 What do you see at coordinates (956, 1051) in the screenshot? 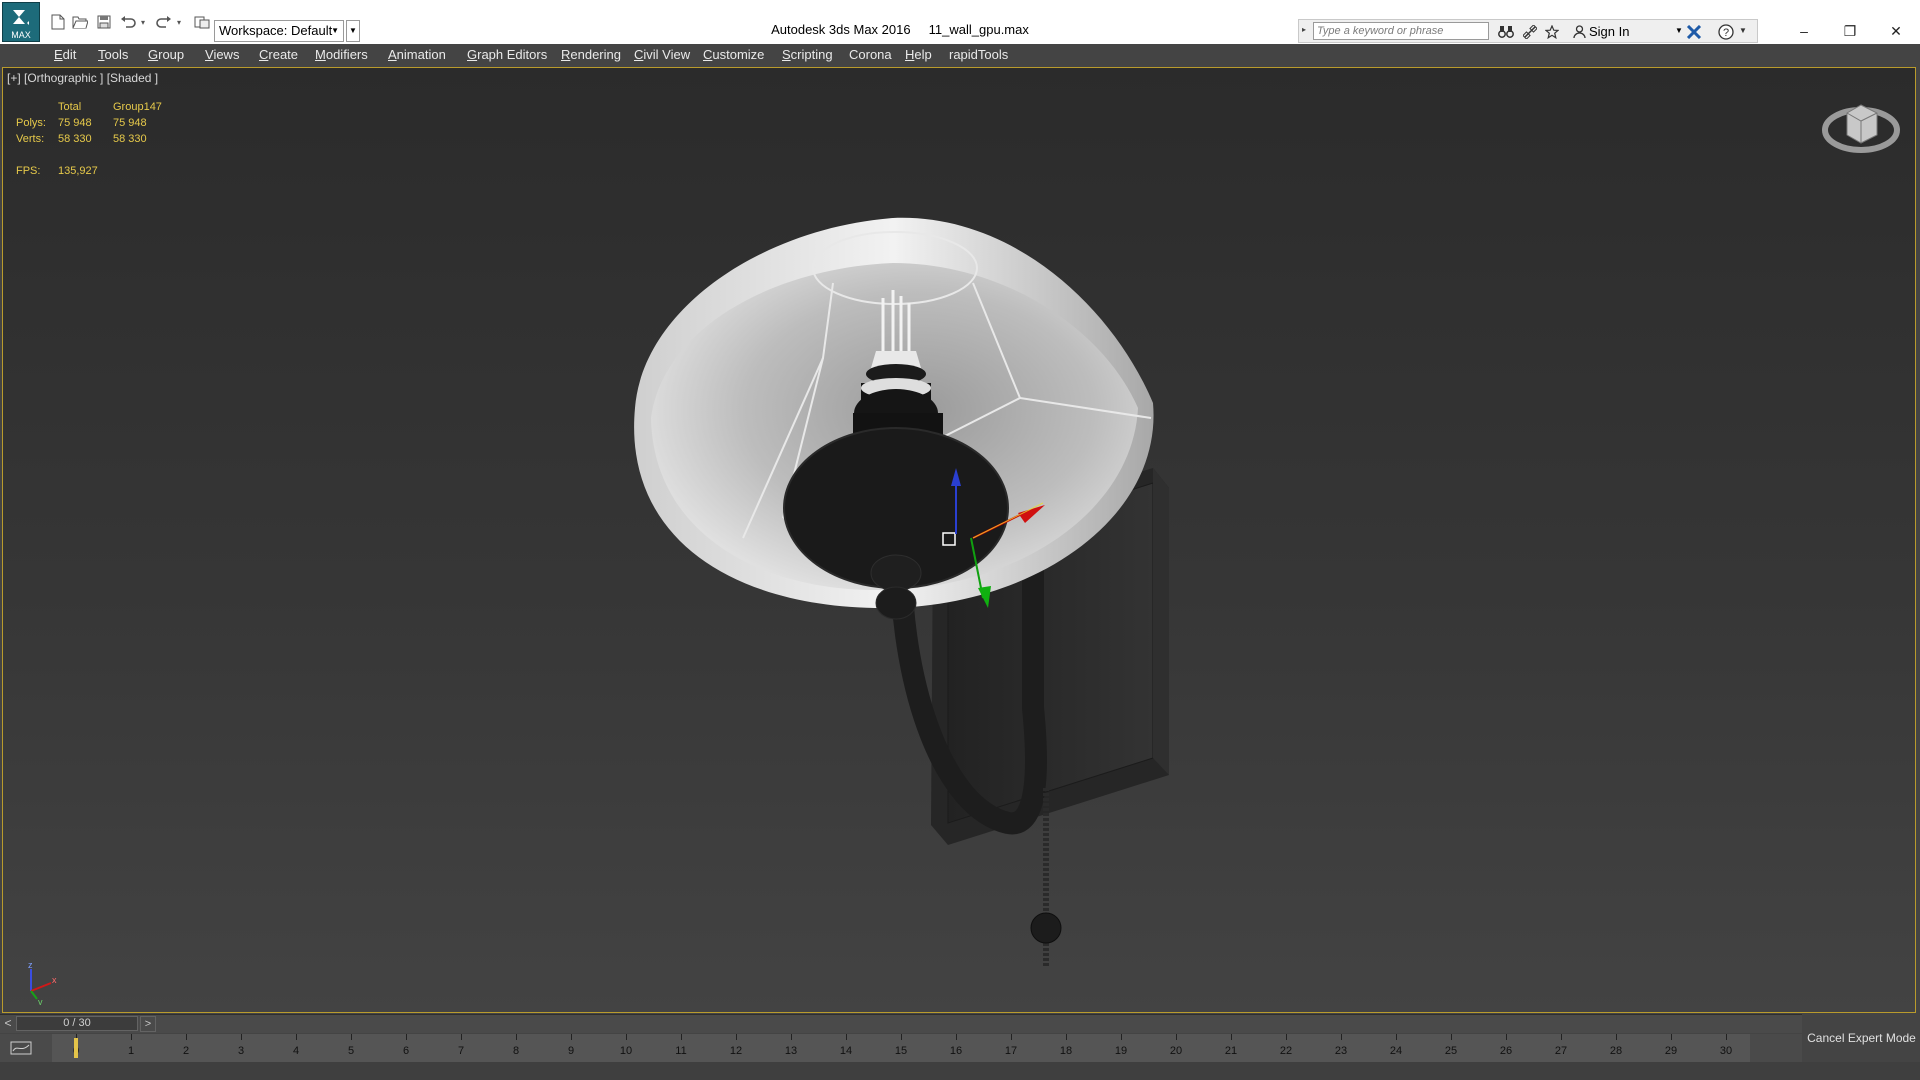
I see `frame-number: 16` at bounding box center [956, 1051].